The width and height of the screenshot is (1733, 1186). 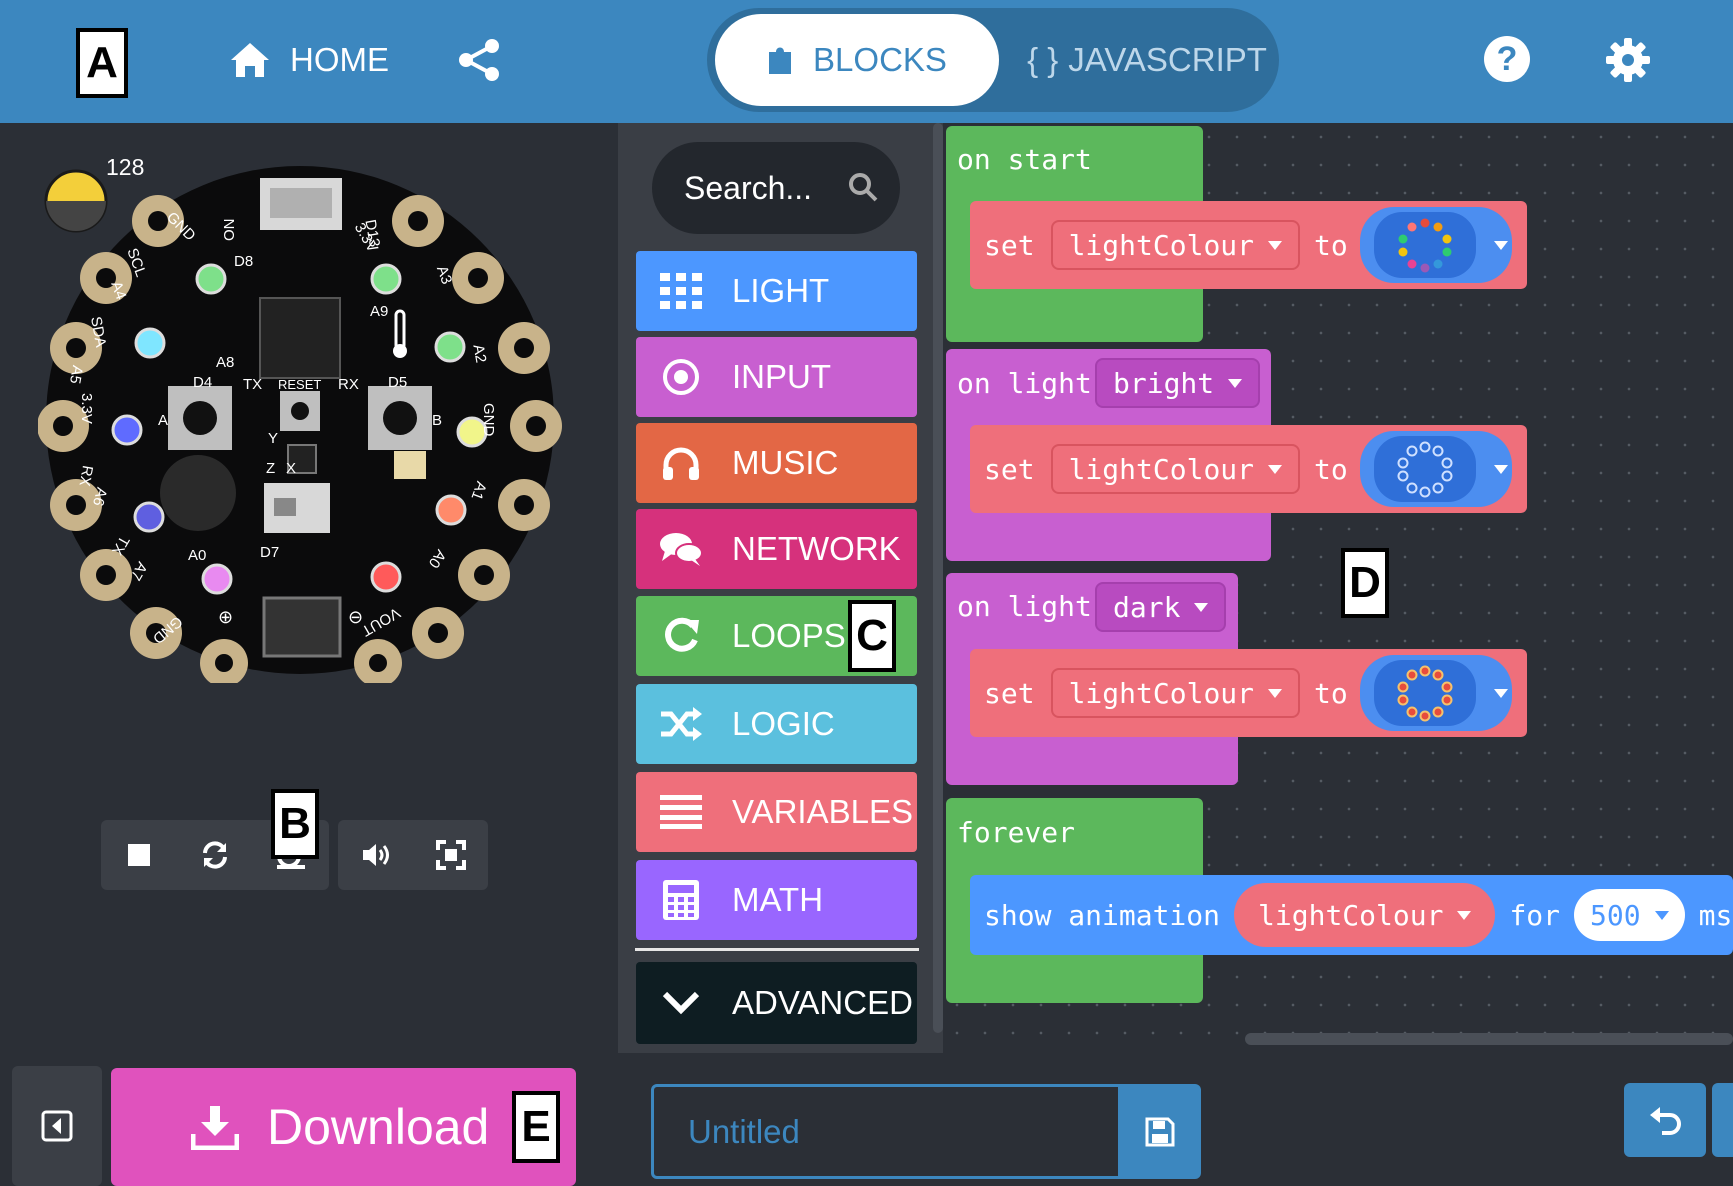 I want to click on home-icon, so click(x=250, y=60).